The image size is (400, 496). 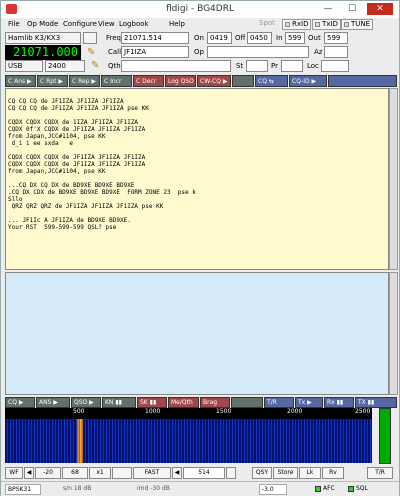 I want to click on title-bar: fldigi - BG4DRL — ☐ ✕, so click(x=200, y=9).